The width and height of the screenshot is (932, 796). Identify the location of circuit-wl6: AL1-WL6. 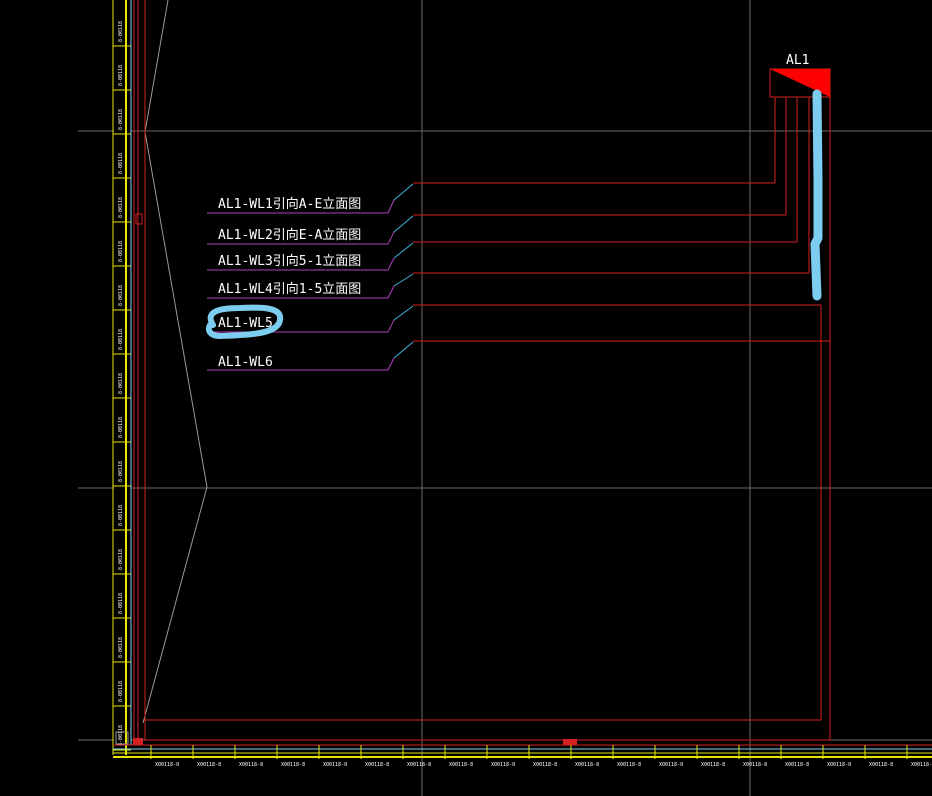
(518, 355).